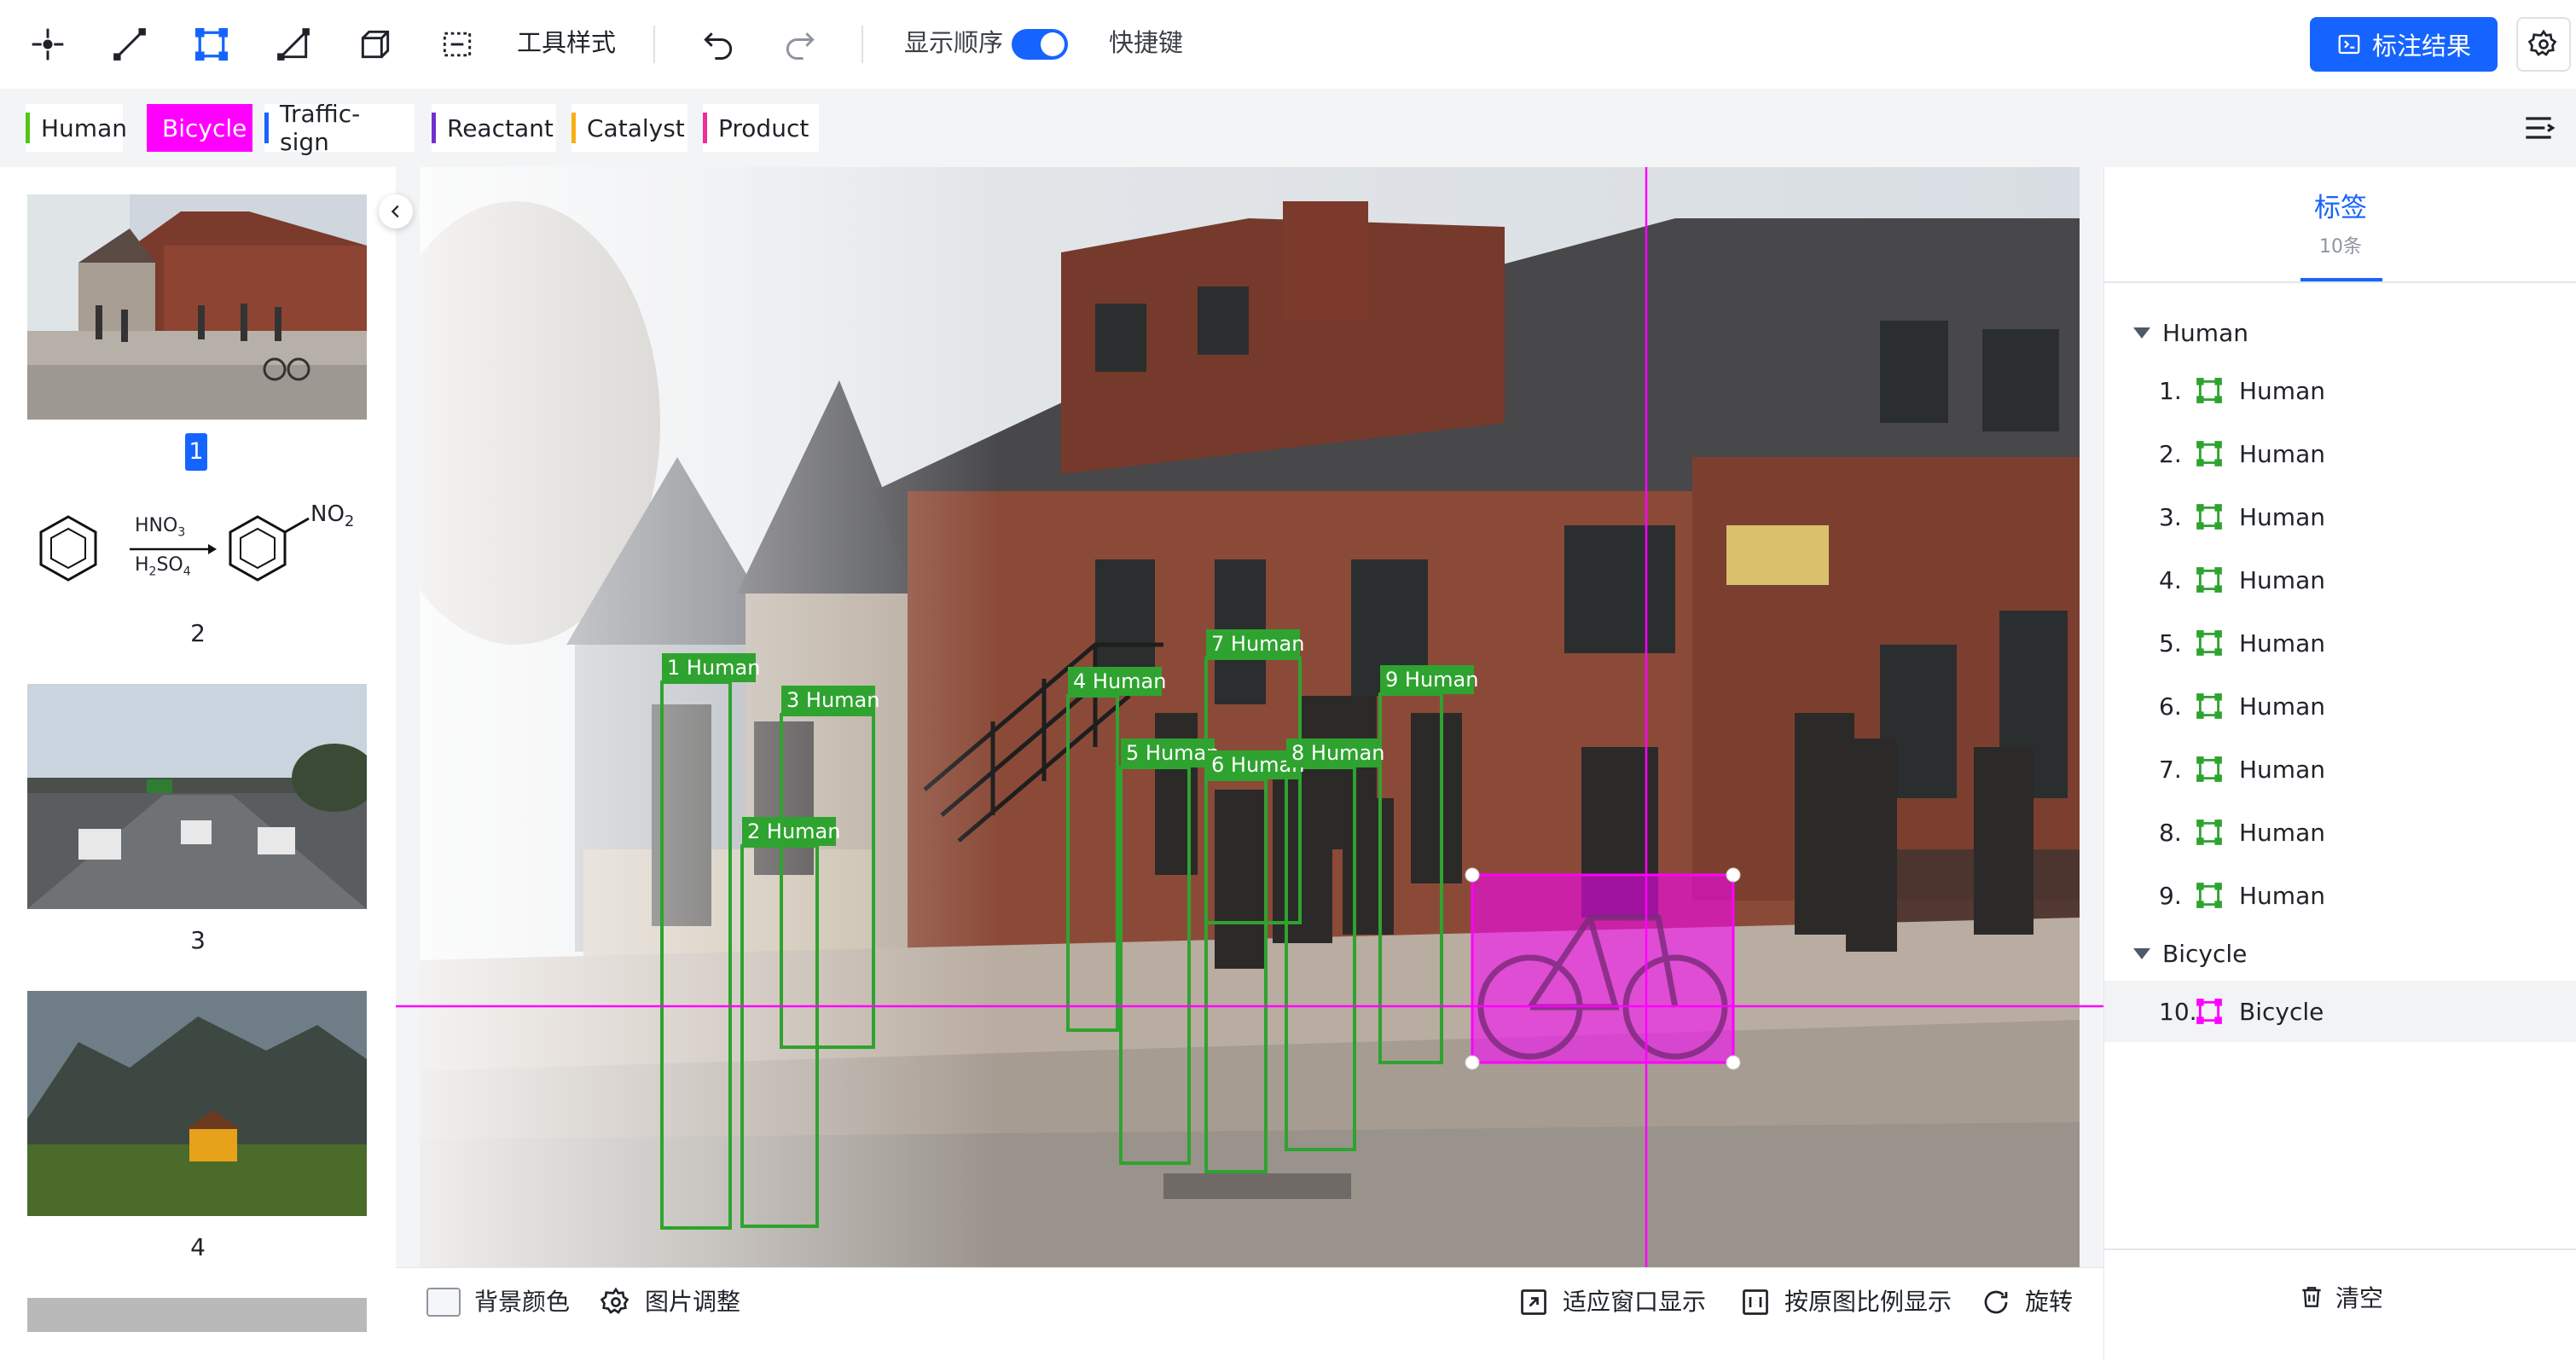  I want to click on tool-style-label: 工具样式, so click(566, 43).